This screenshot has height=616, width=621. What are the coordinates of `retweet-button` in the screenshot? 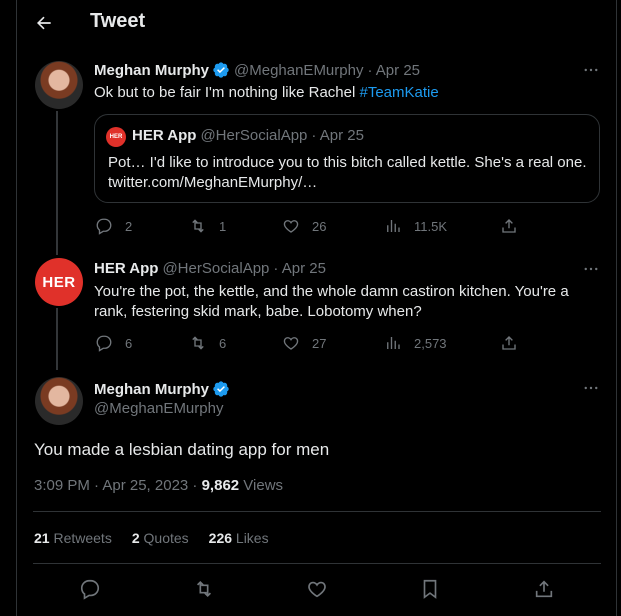 It's located at (204, 589).